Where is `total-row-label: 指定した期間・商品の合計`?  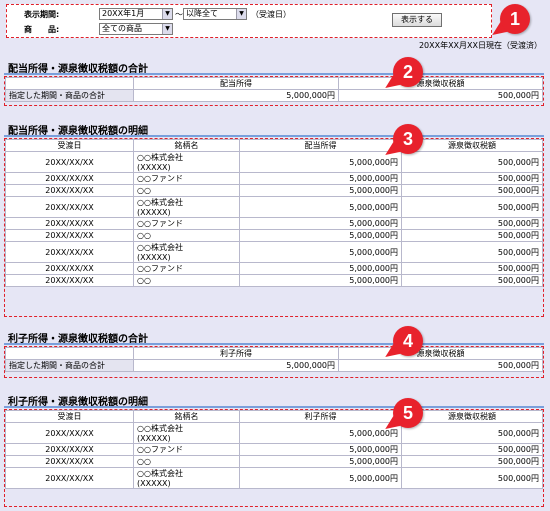 total-row-label: 指定した期間・商品の合計 is located at coordinates (69, 365).